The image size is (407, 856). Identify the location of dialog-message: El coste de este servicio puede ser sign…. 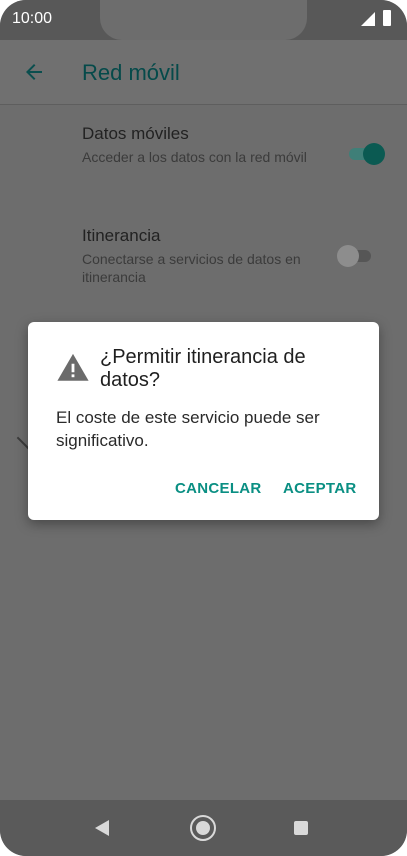
(188, 429).